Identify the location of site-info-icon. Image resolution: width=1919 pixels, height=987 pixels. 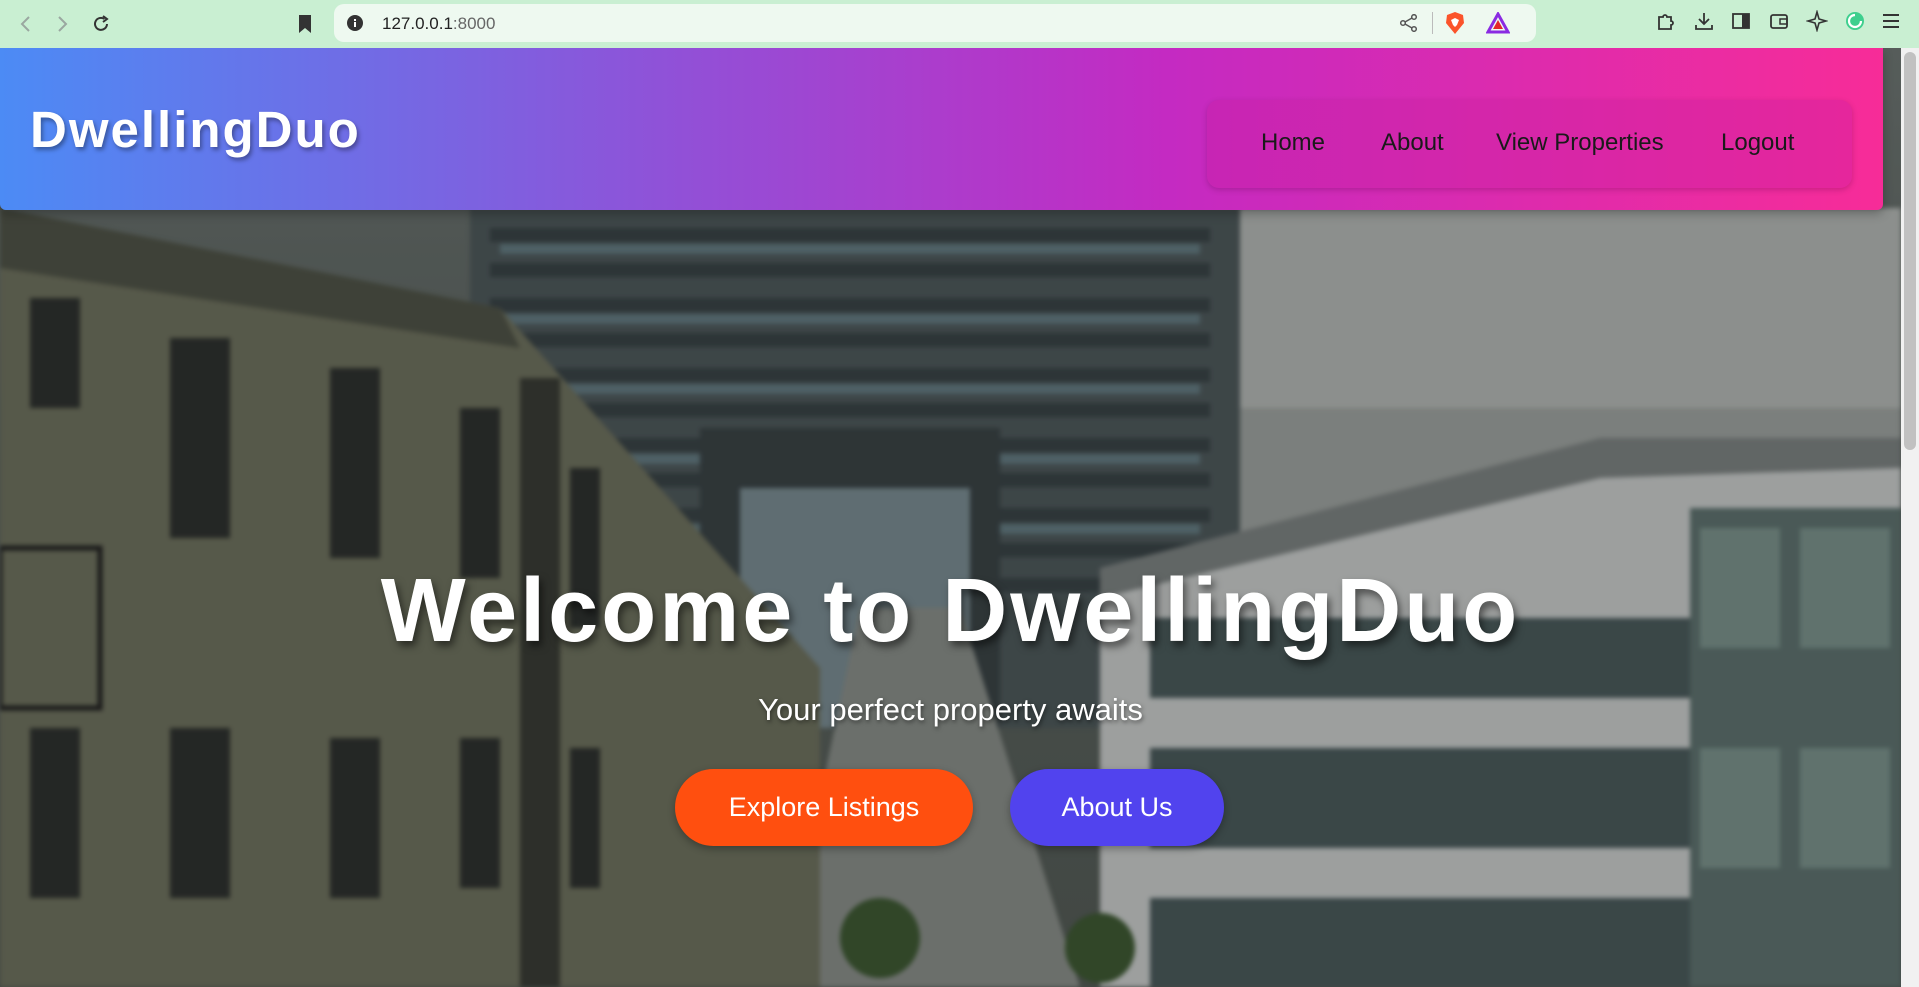
(355, 23).